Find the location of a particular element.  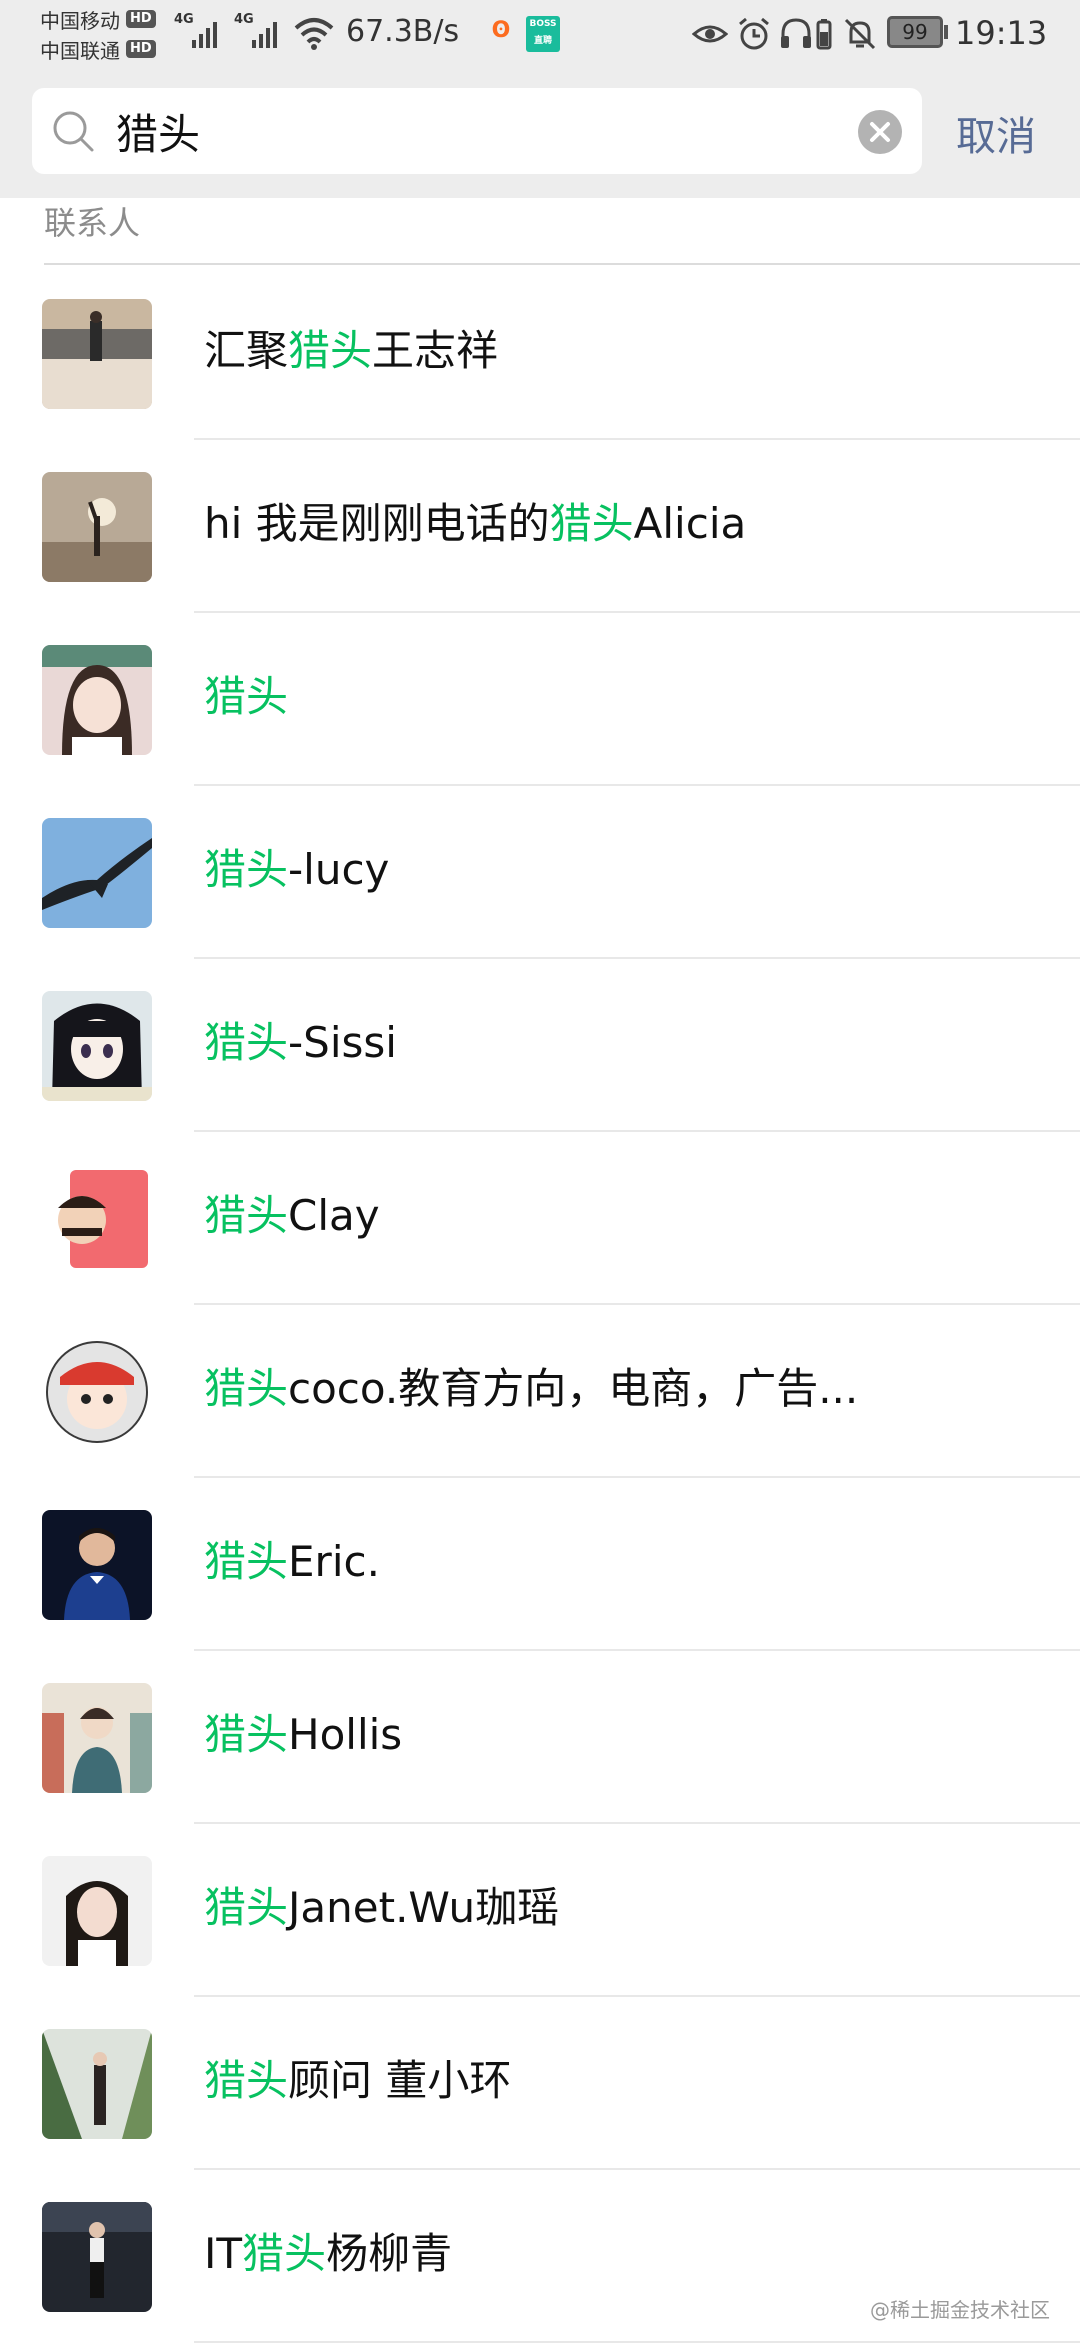

status-time: 19:13 is located at coordinates (1001, 33).